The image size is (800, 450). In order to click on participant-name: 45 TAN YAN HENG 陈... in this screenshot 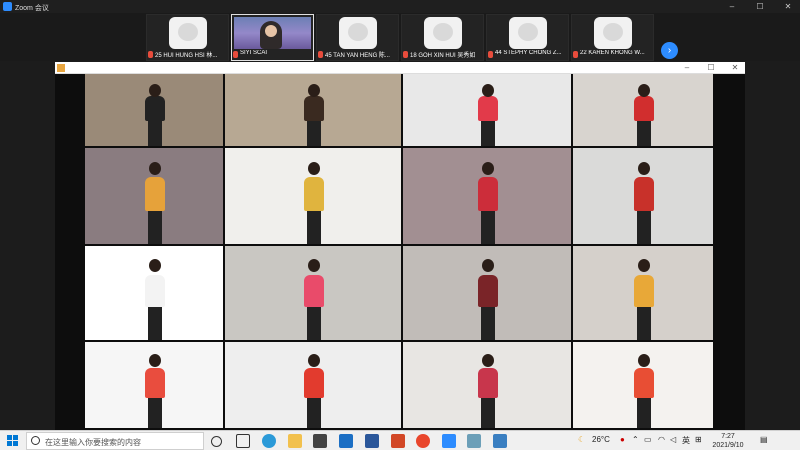, I will do `click(357, 55)`.